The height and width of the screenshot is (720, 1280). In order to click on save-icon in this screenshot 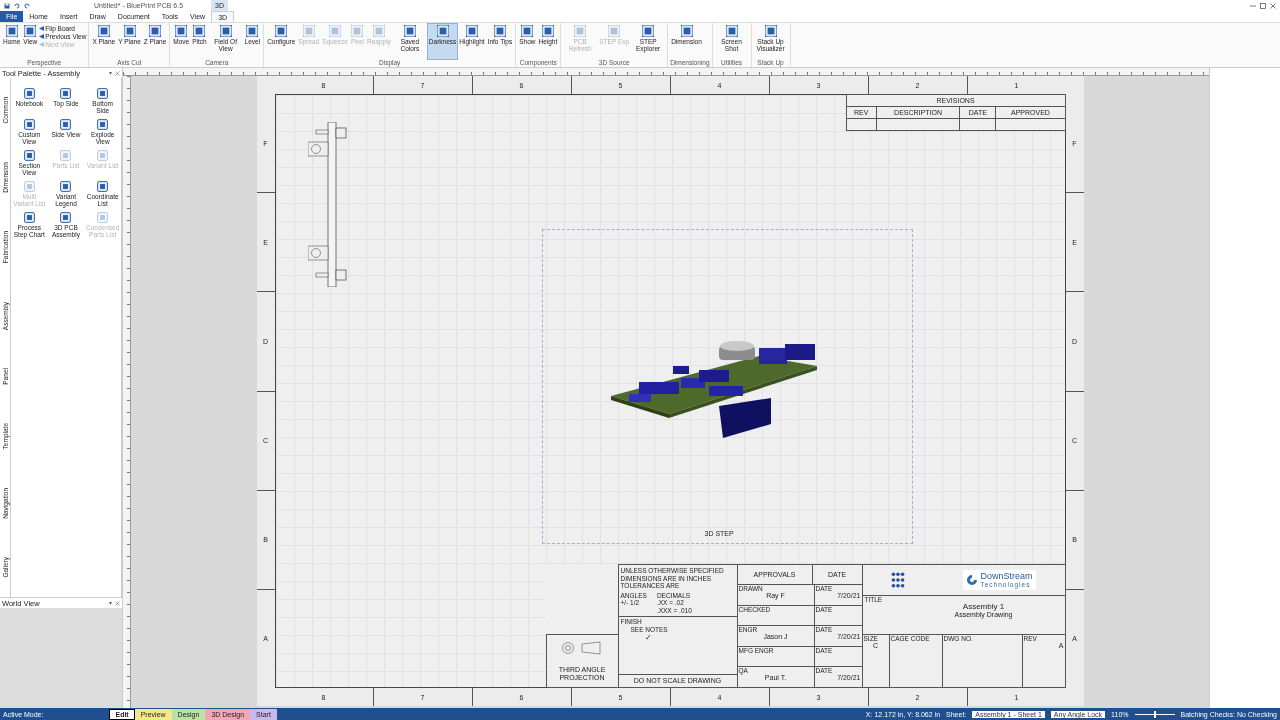, I will do `click(7, 5)`.